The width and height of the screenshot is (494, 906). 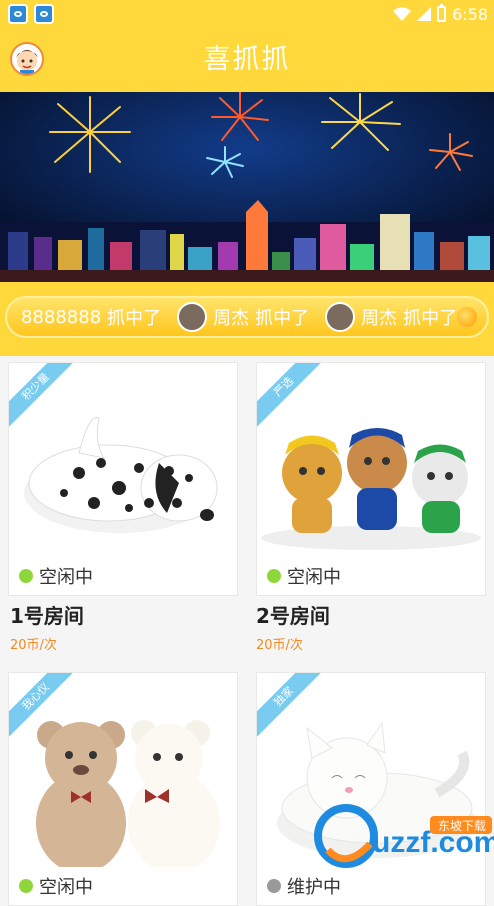 I want to click on winner-ticker: 8888888 抓中了 周杰 抓中了 周杰 抓中了, so click(x=247, y=319).